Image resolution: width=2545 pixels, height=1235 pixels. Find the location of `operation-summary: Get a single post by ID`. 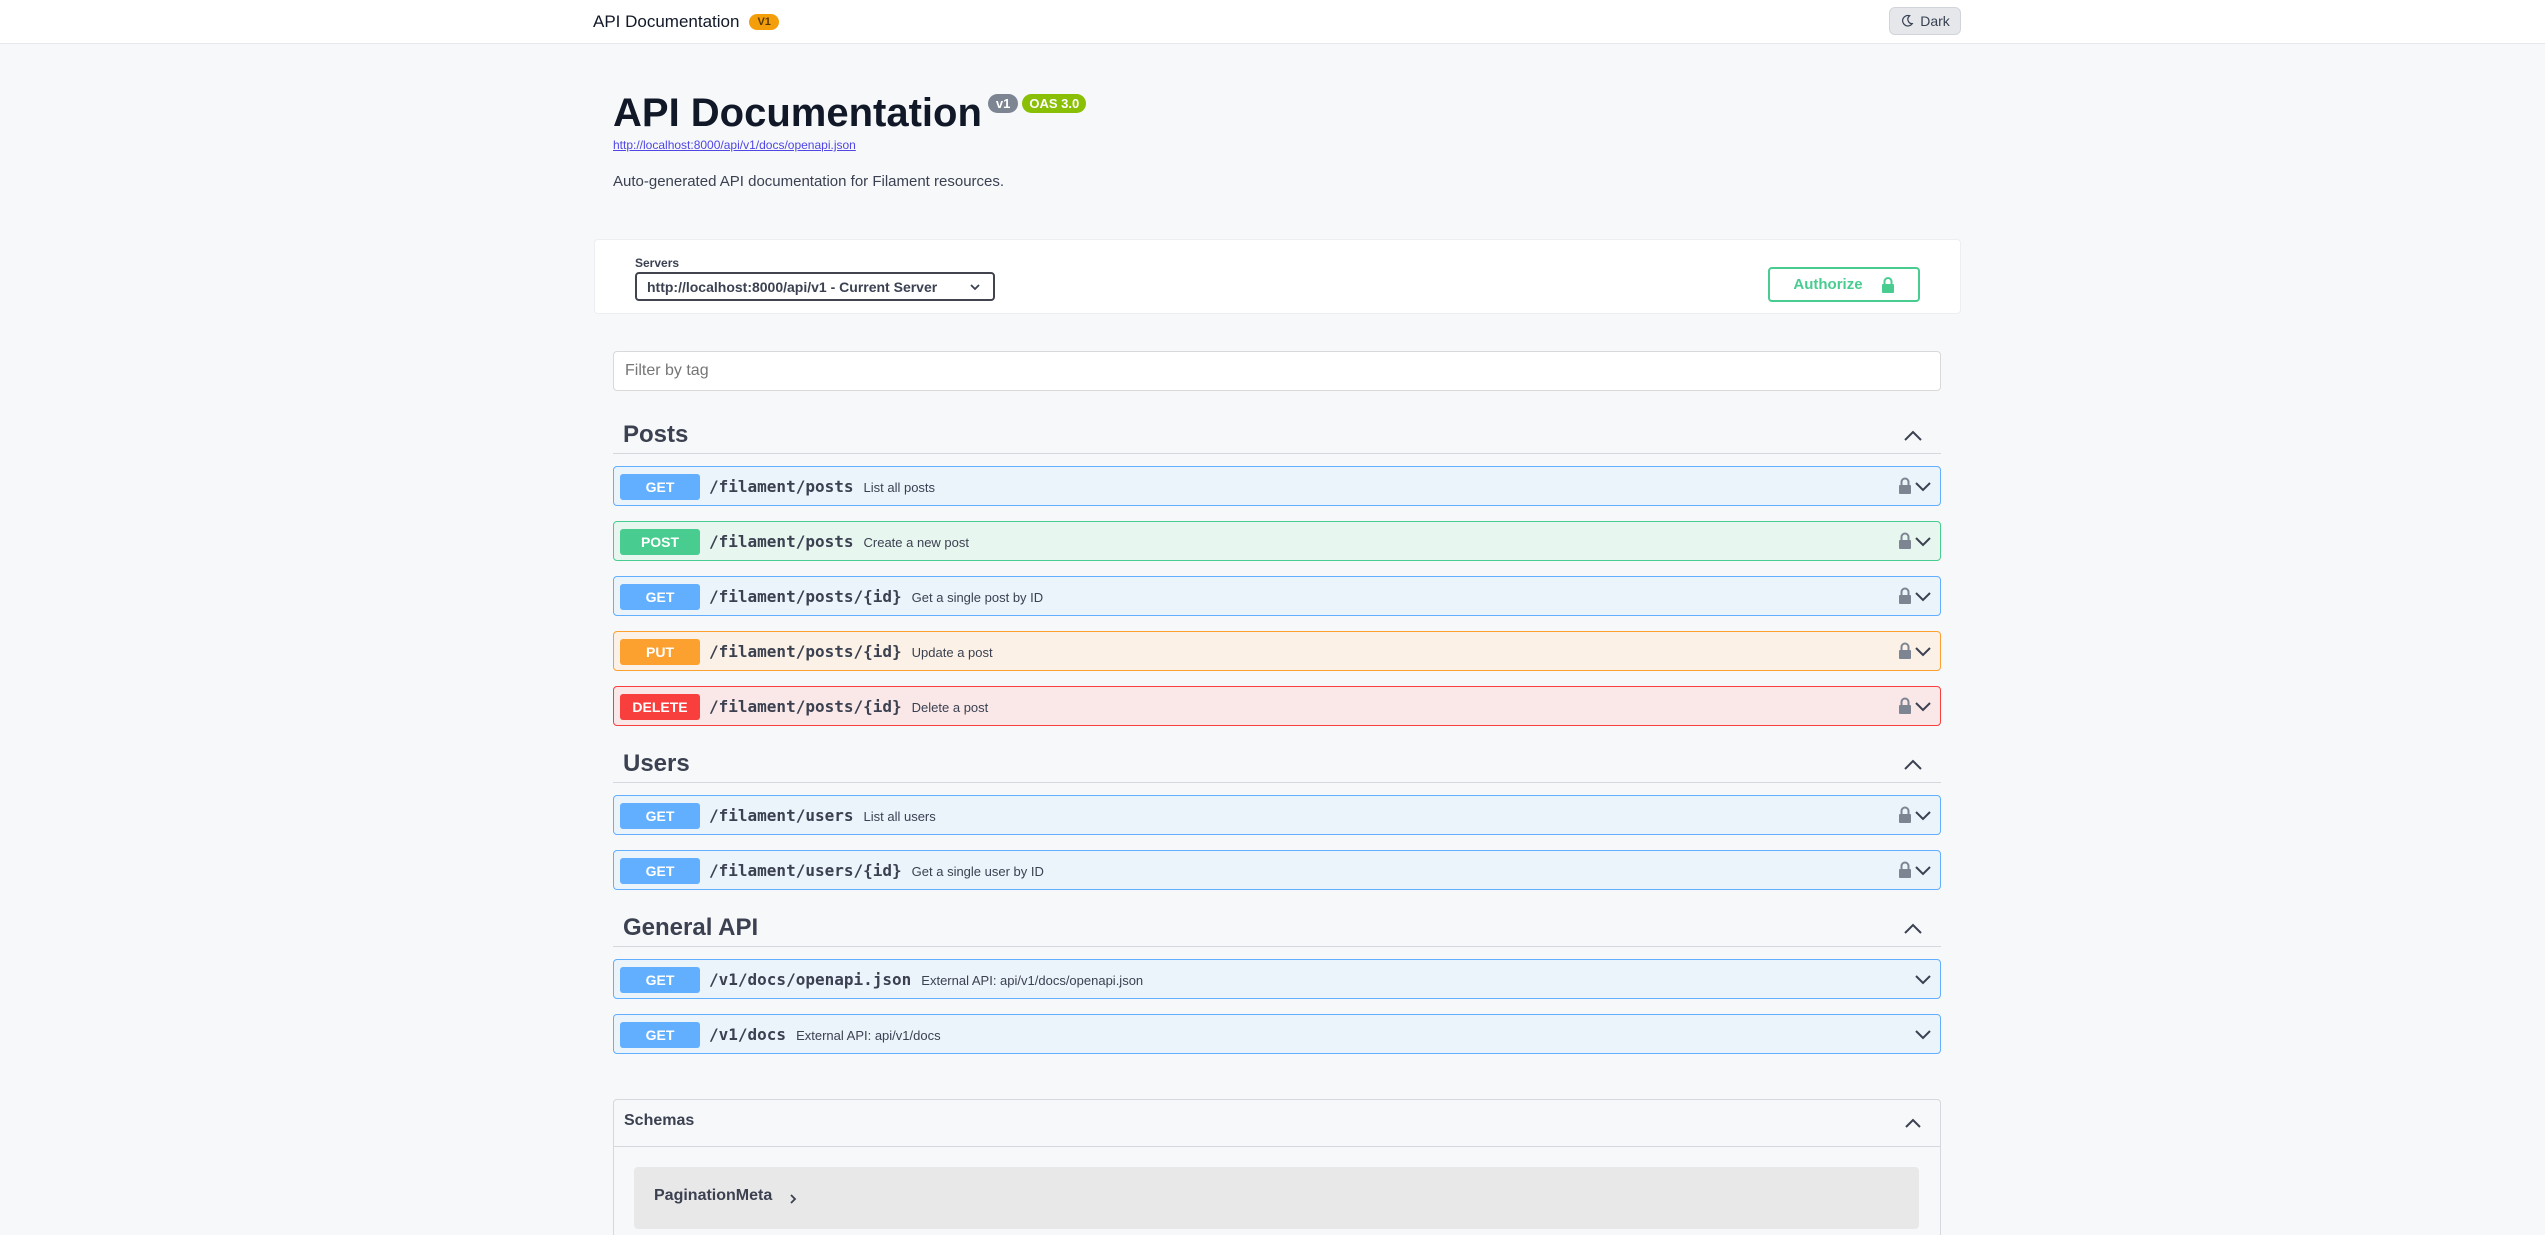

operation-summary: Get a single post by ID is located at coordinates (977, 597).